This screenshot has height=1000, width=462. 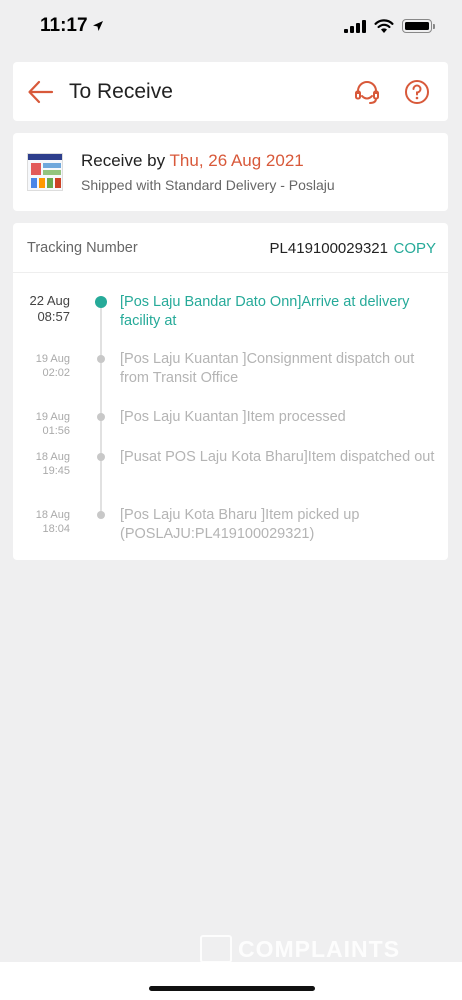 I want to click on back-arrow-icon, so click(x=41, y=92).